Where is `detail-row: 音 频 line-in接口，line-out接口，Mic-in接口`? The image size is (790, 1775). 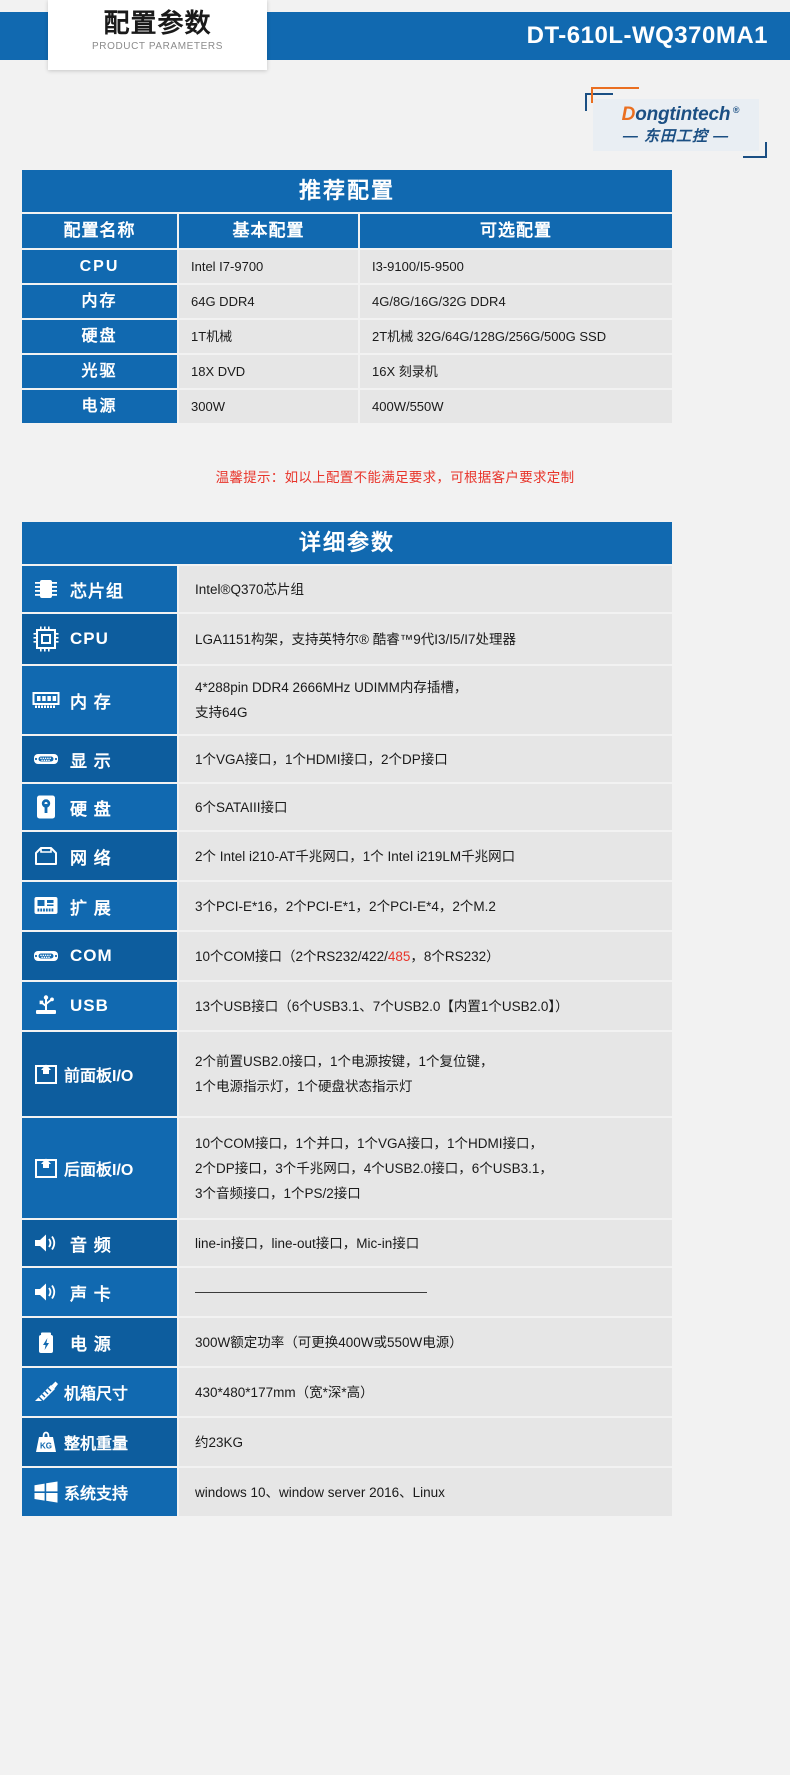
detail-row: 音 频 line-in接口，line-out接口，Mic-in接口 is located at coordinates (347, 1243).